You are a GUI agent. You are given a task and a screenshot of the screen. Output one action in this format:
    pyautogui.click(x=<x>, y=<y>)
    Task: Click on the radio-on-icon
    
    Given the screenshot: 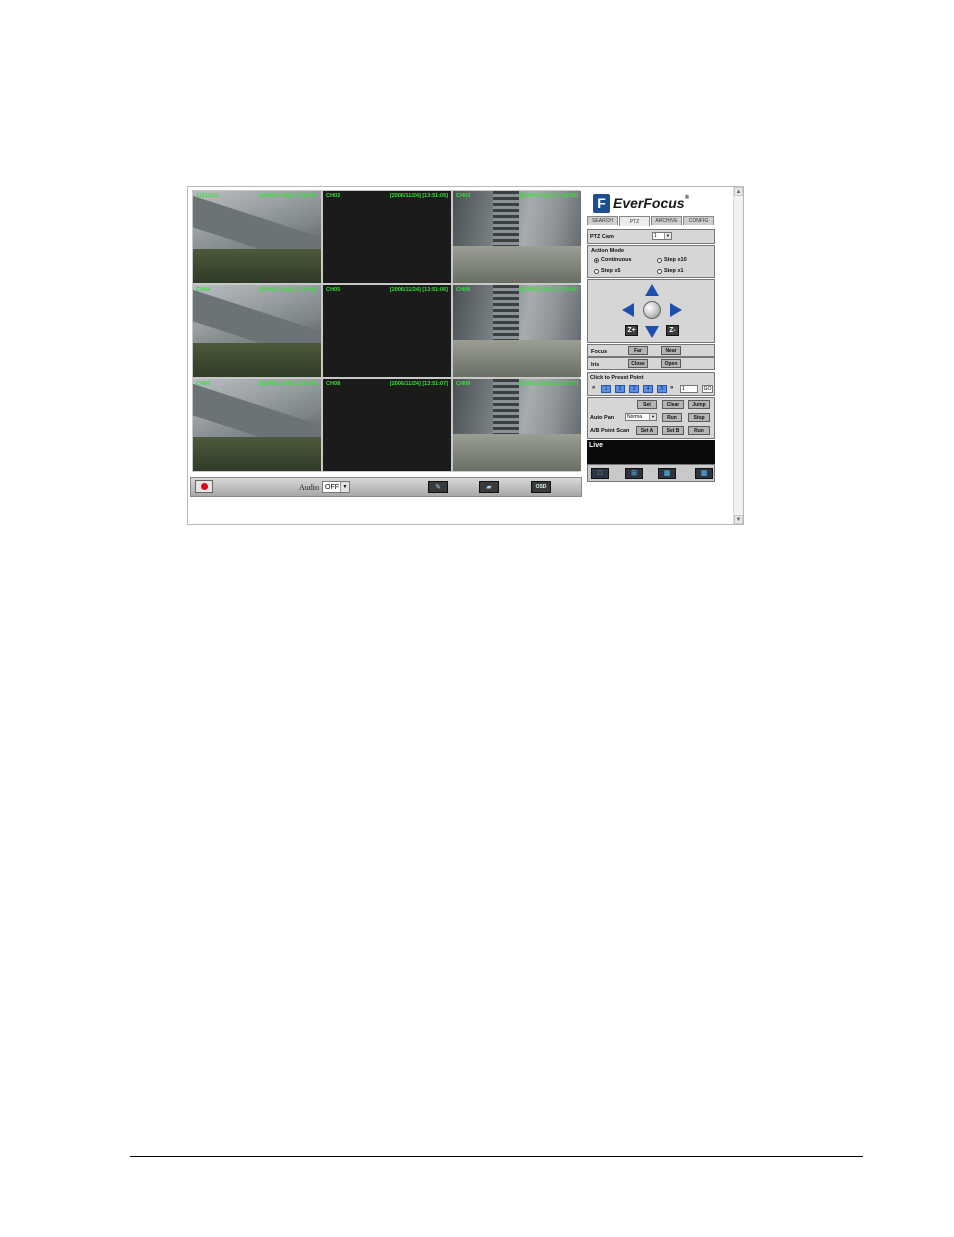 What is the action you would take?
    pyautogui.click(x=596, y=260)
    